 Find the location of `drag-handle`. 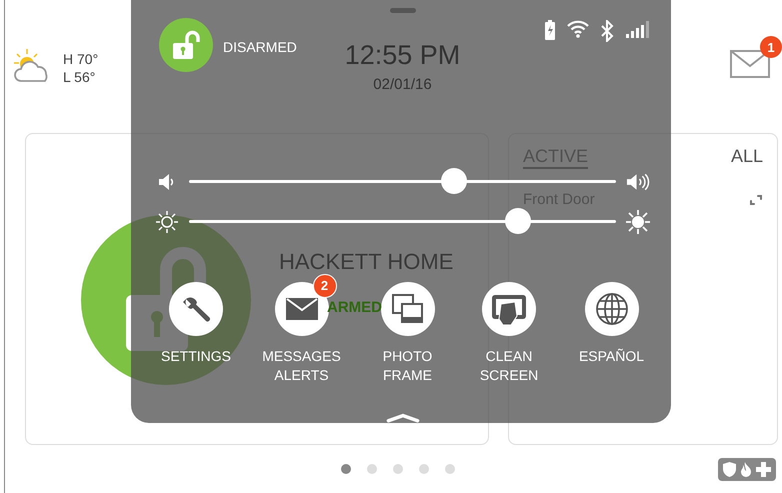

drag-handle is located at coordinates (403, 11).